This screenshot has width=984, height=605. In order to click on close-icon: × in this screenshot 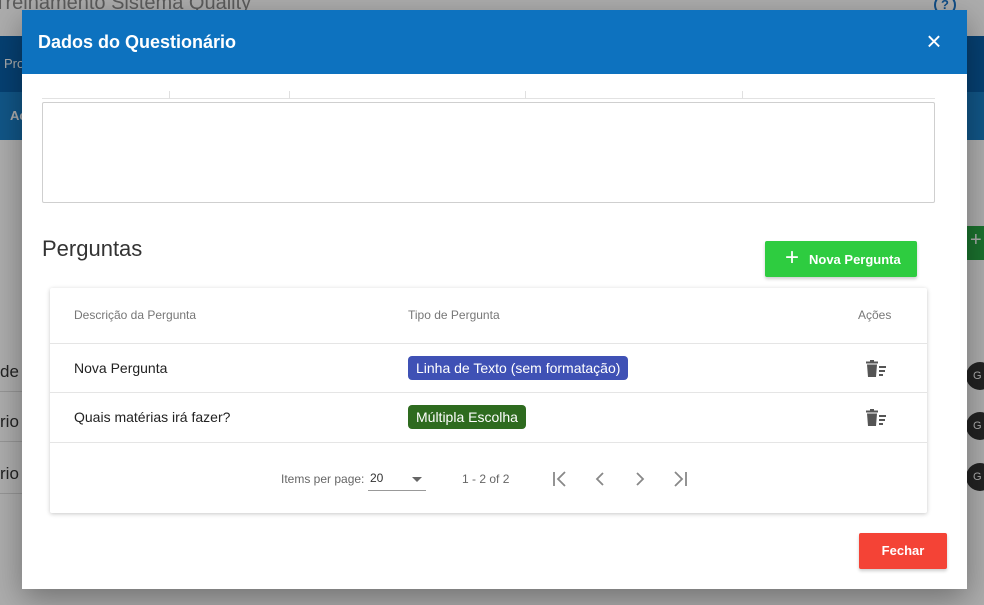, I will do `click(934, 41)`.